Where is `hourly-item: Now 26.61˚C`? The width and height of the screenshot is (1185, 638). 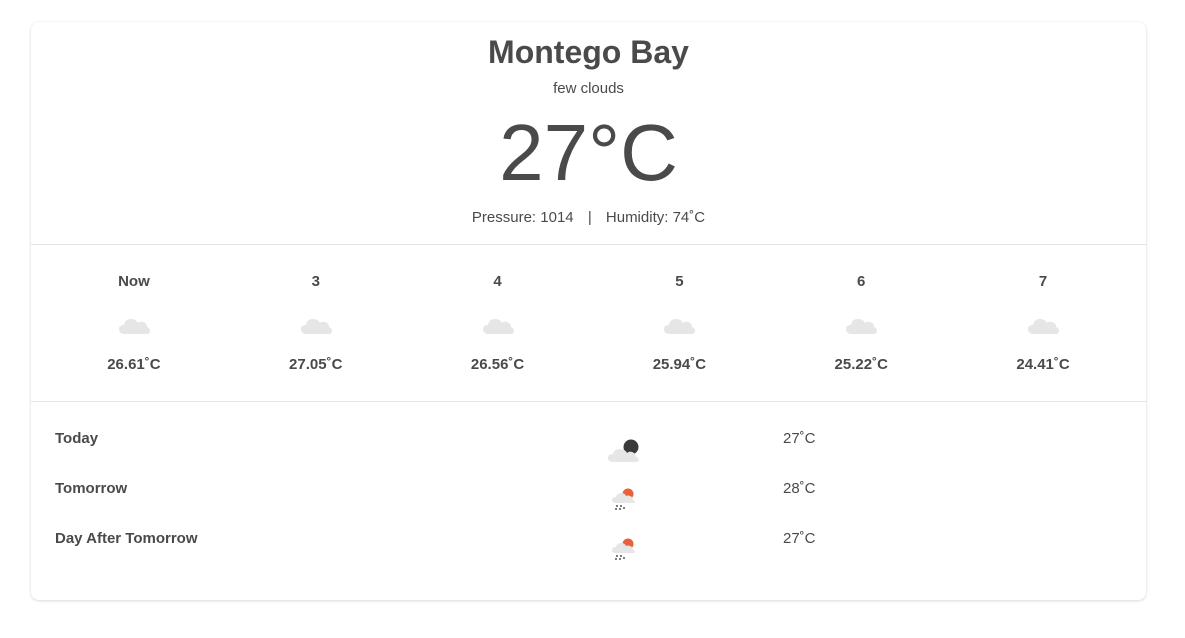
hourly-item: Now 26.61˚C is located at coordinates (134, 323).